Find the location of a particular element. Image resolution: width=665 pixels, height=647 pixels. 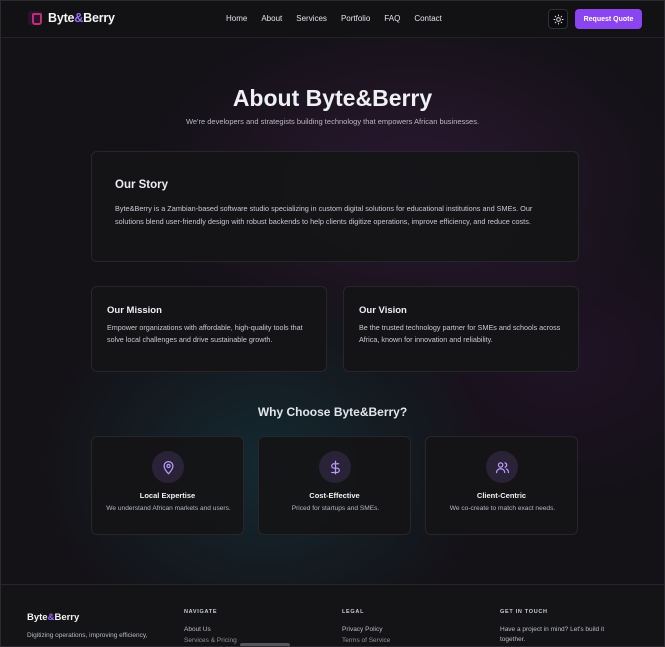

sun-icon is located at coordinates (558, 19).